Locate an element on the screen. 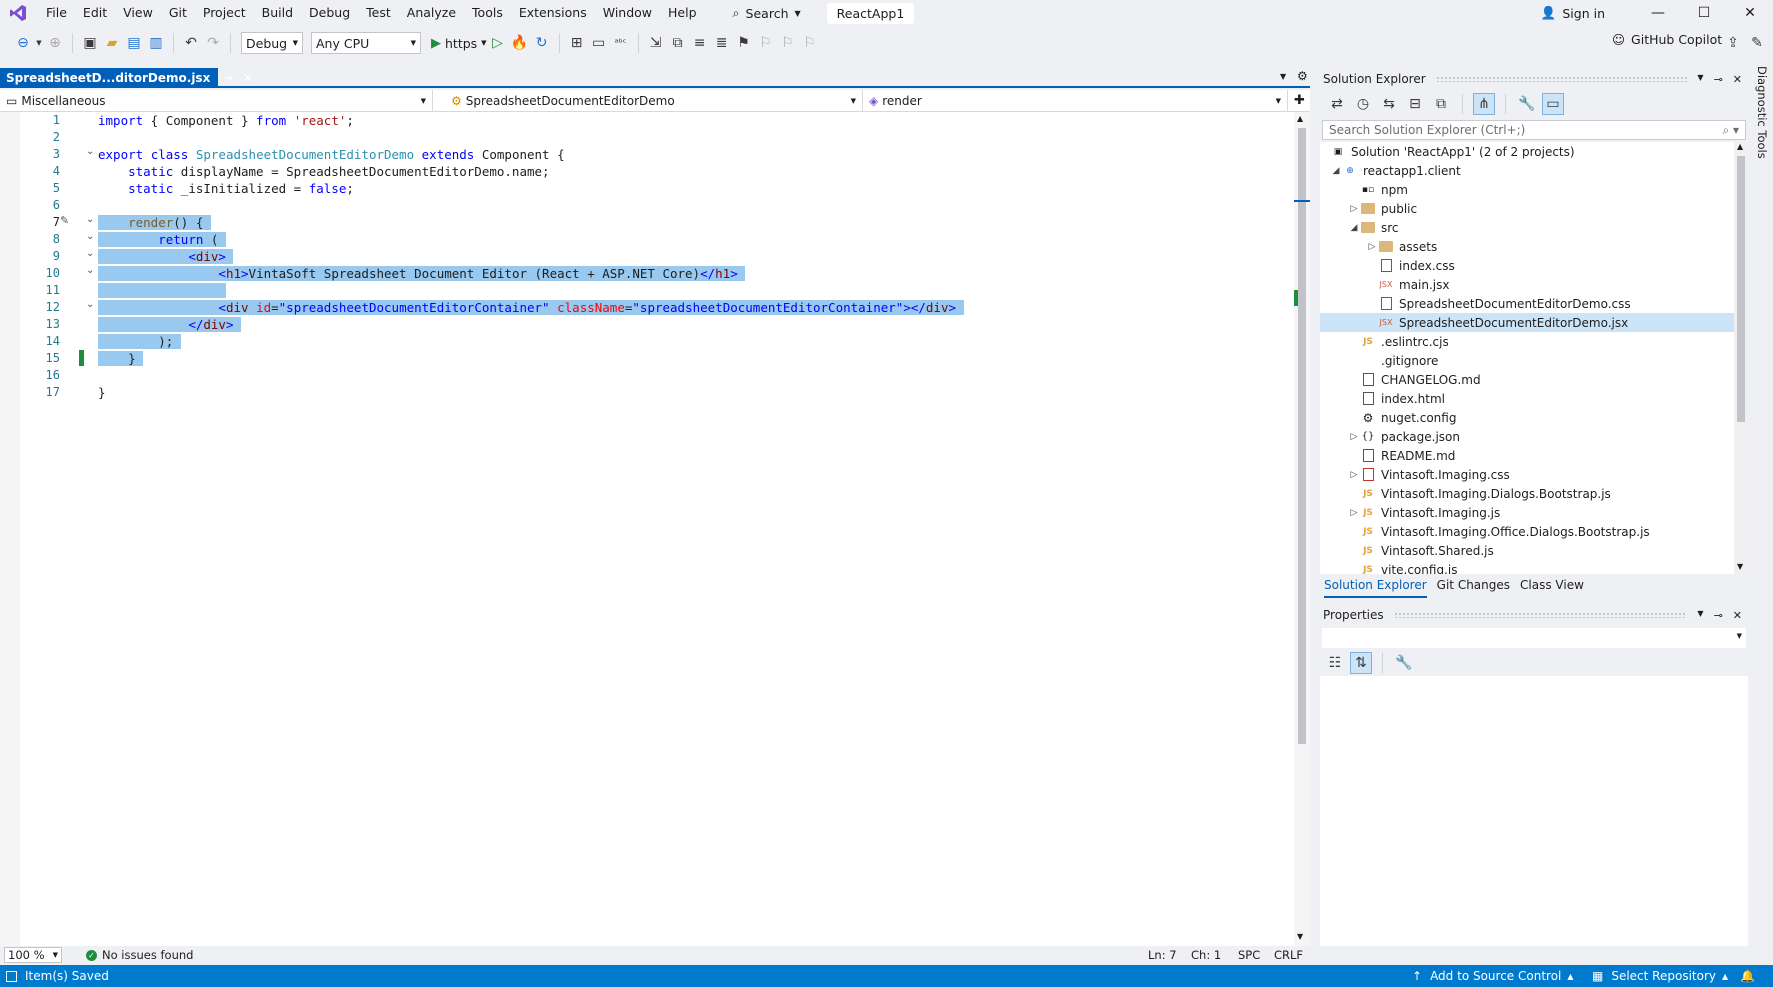 This screenshot has height=987, width=1773. compare-icon: ⧉ is located at coordinates (678, 43).